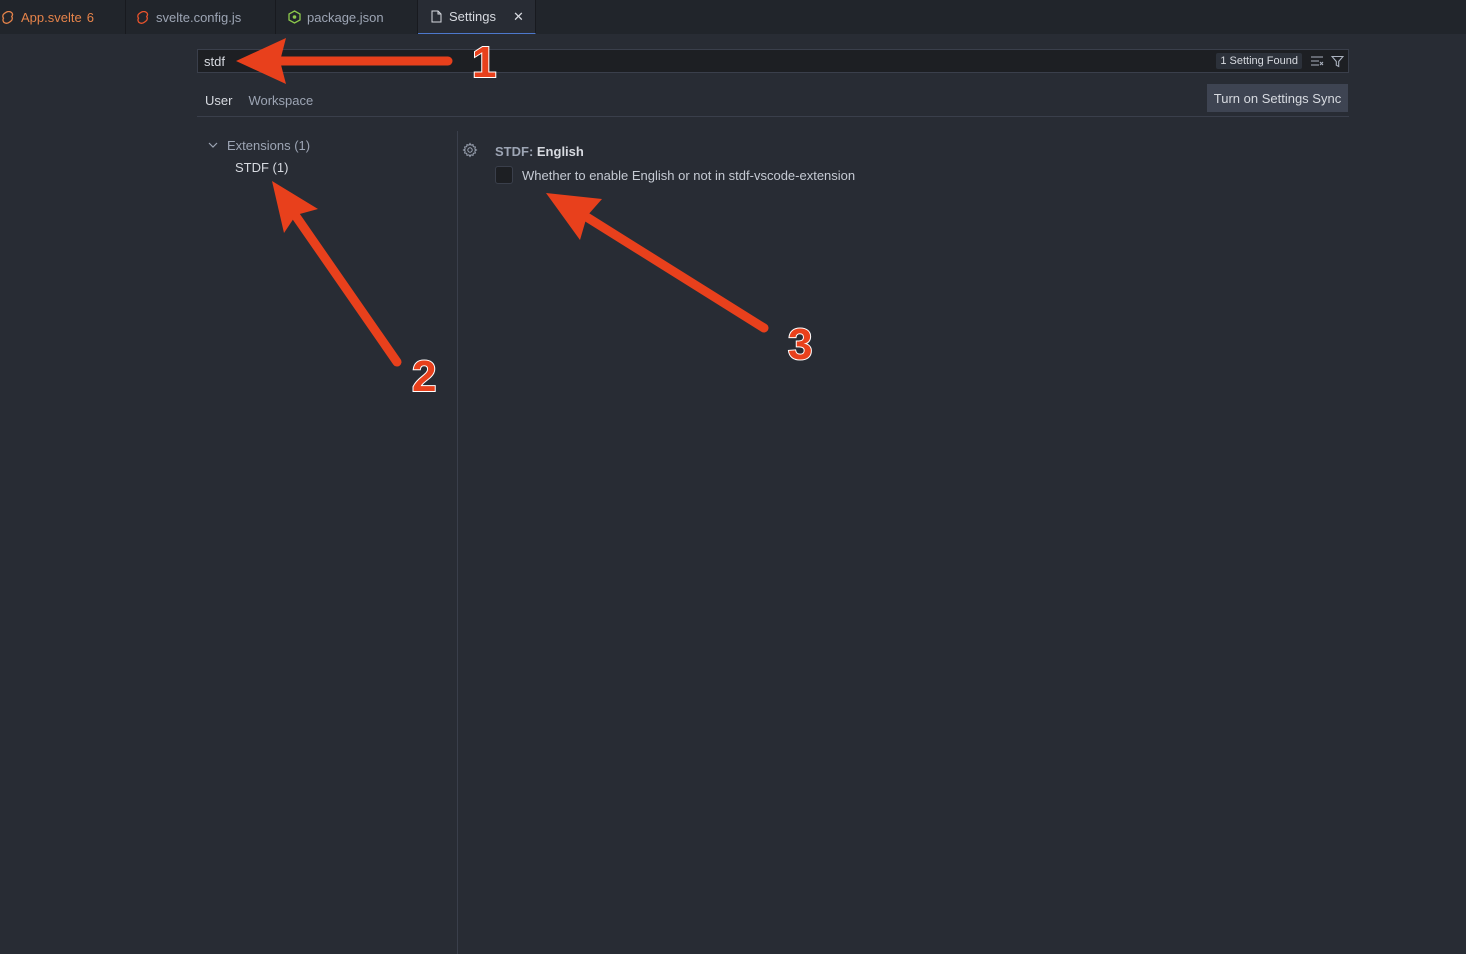 The image size is (1466, 954). What do you see at coordinates (707, 61) in the screenshot?
I see `settings-search-input` at bounding box center [707, 61].